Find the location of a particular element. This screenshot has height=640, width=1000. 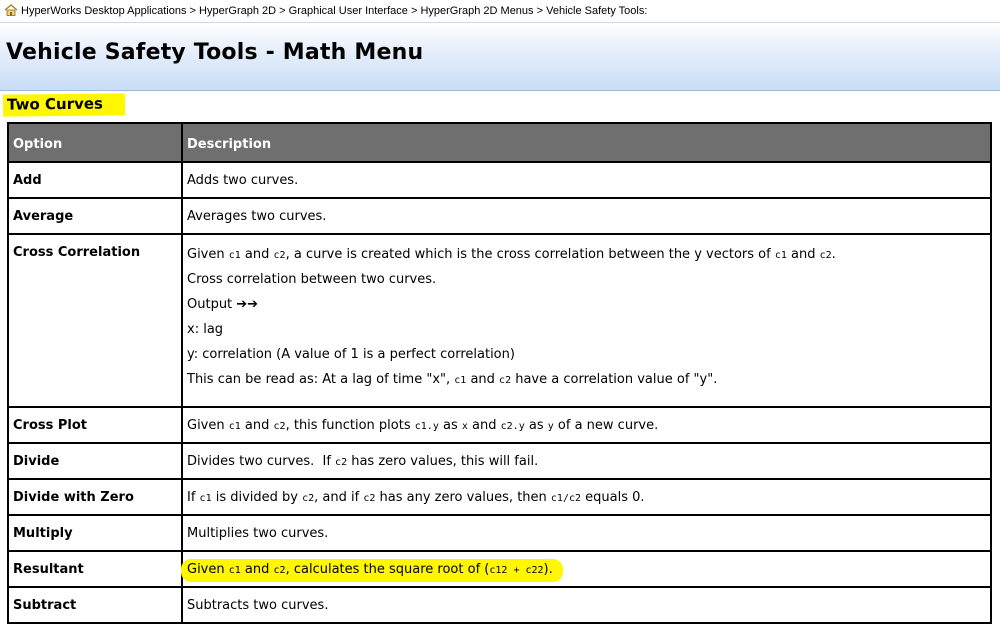

description-line: Output ➔➔ is located at coordinates (223, 304).